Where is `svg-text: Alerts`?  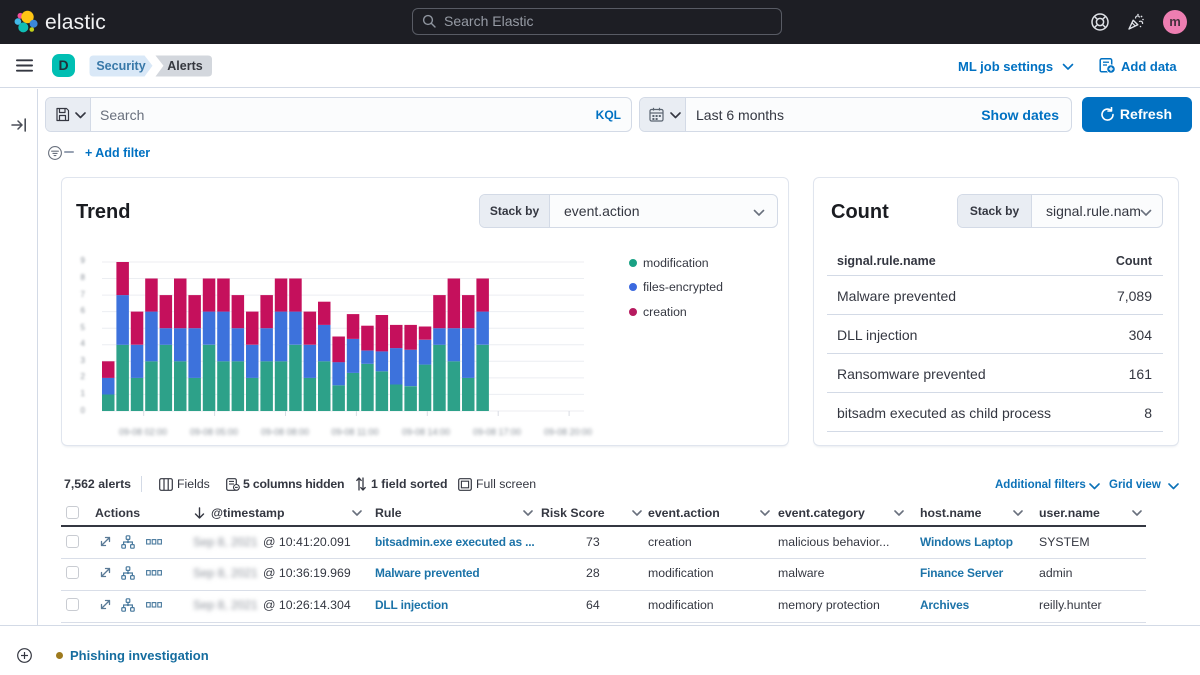
svg-text: Alerts is located at coordinates (184, 66).